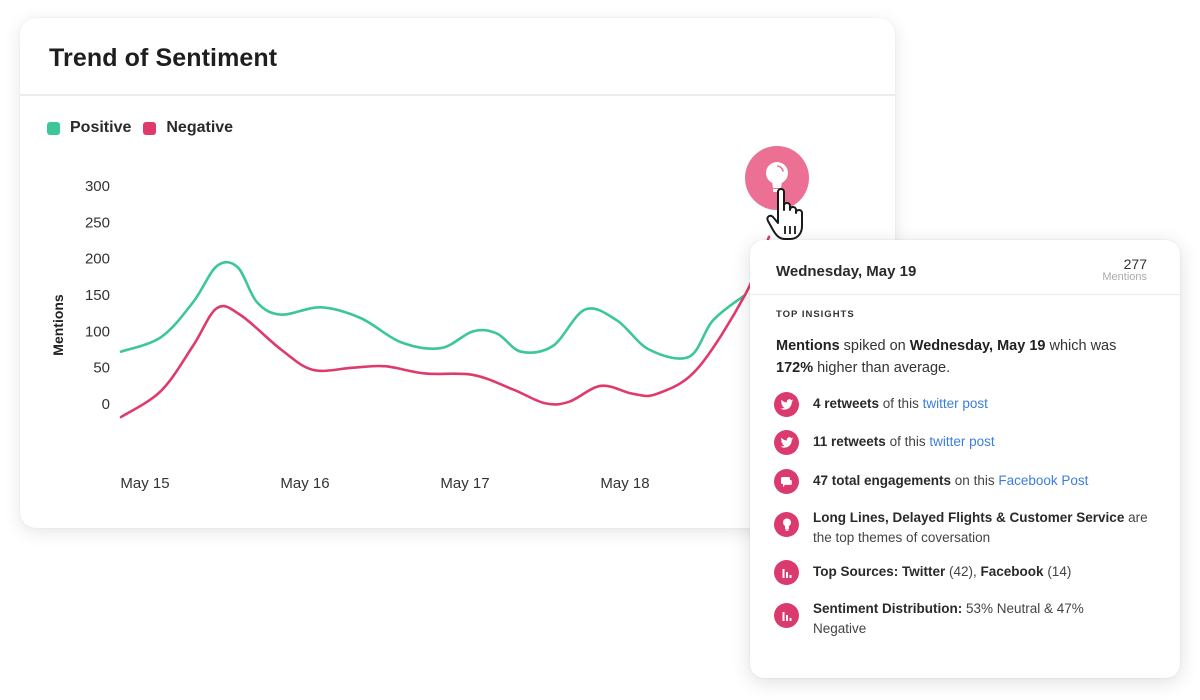  What do you see at coordinates (786, 481) in the screenshot?
I see `comment-icon` at bounding box center [786, 481].